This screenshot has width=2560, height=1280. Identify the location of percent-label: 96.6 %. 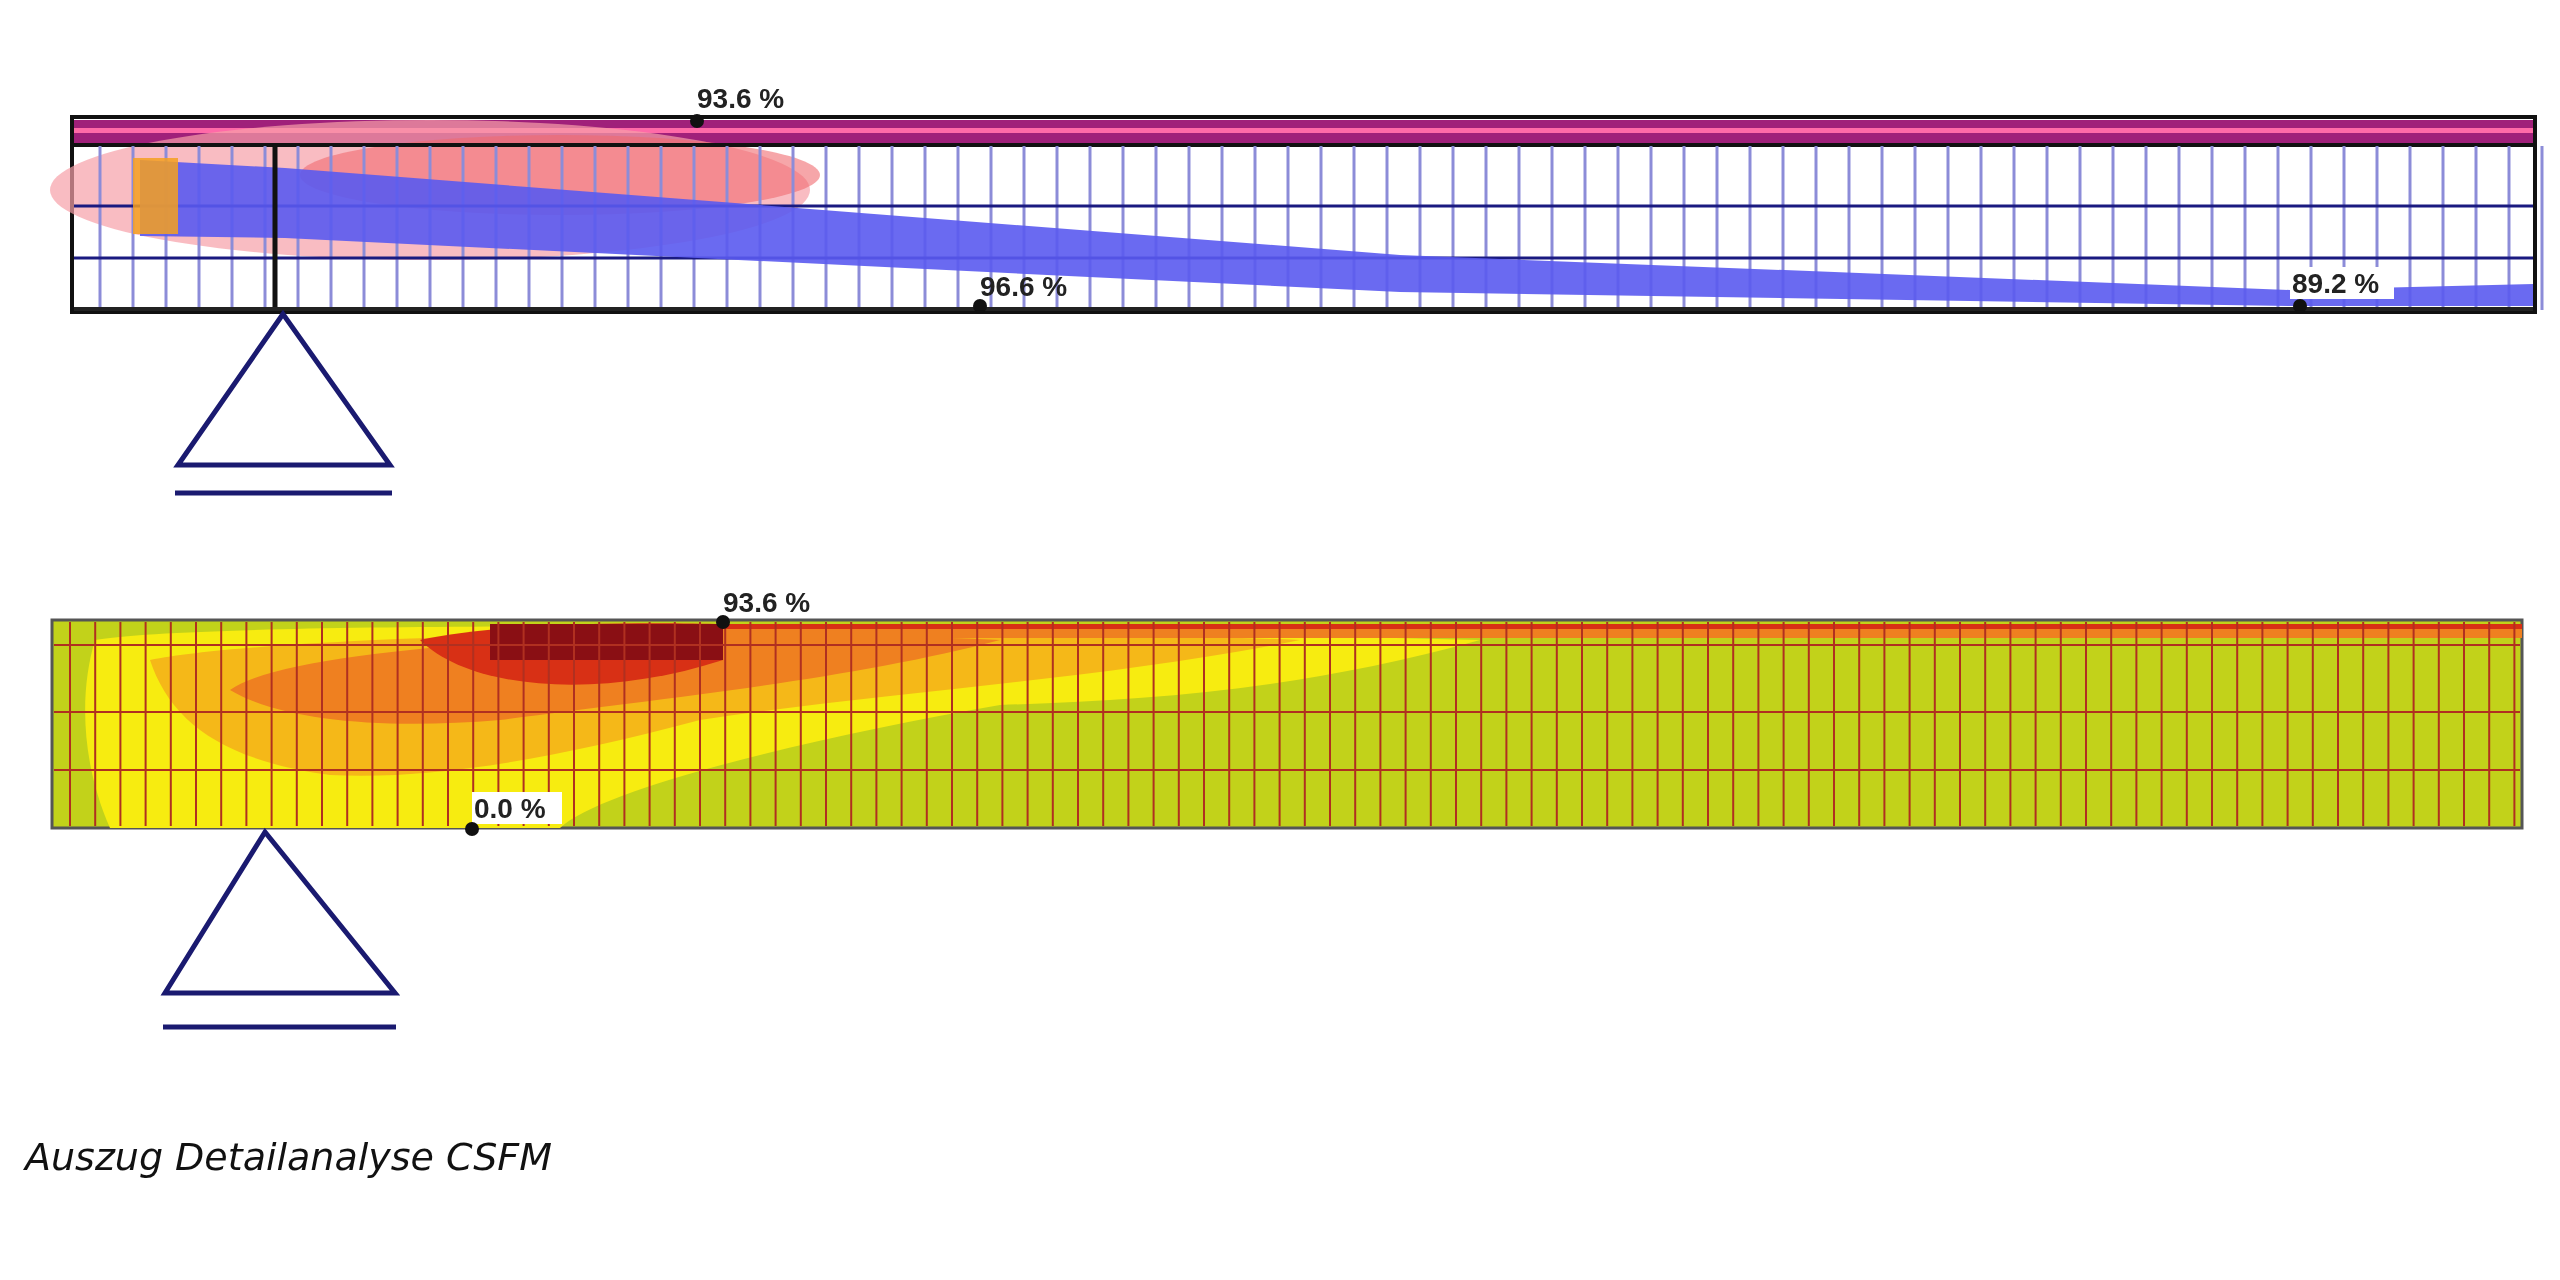
(1020, 292).